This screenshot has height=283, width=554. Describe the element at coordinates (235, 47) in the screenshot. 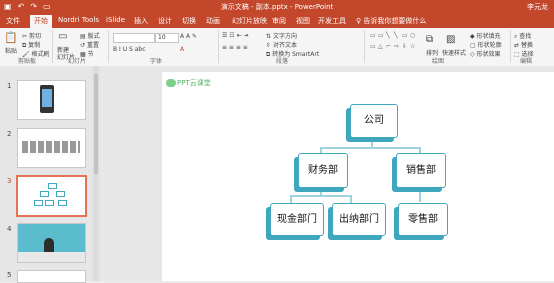

I see `align-buttons: ≡ ≡ ≡ ≡` at that location.